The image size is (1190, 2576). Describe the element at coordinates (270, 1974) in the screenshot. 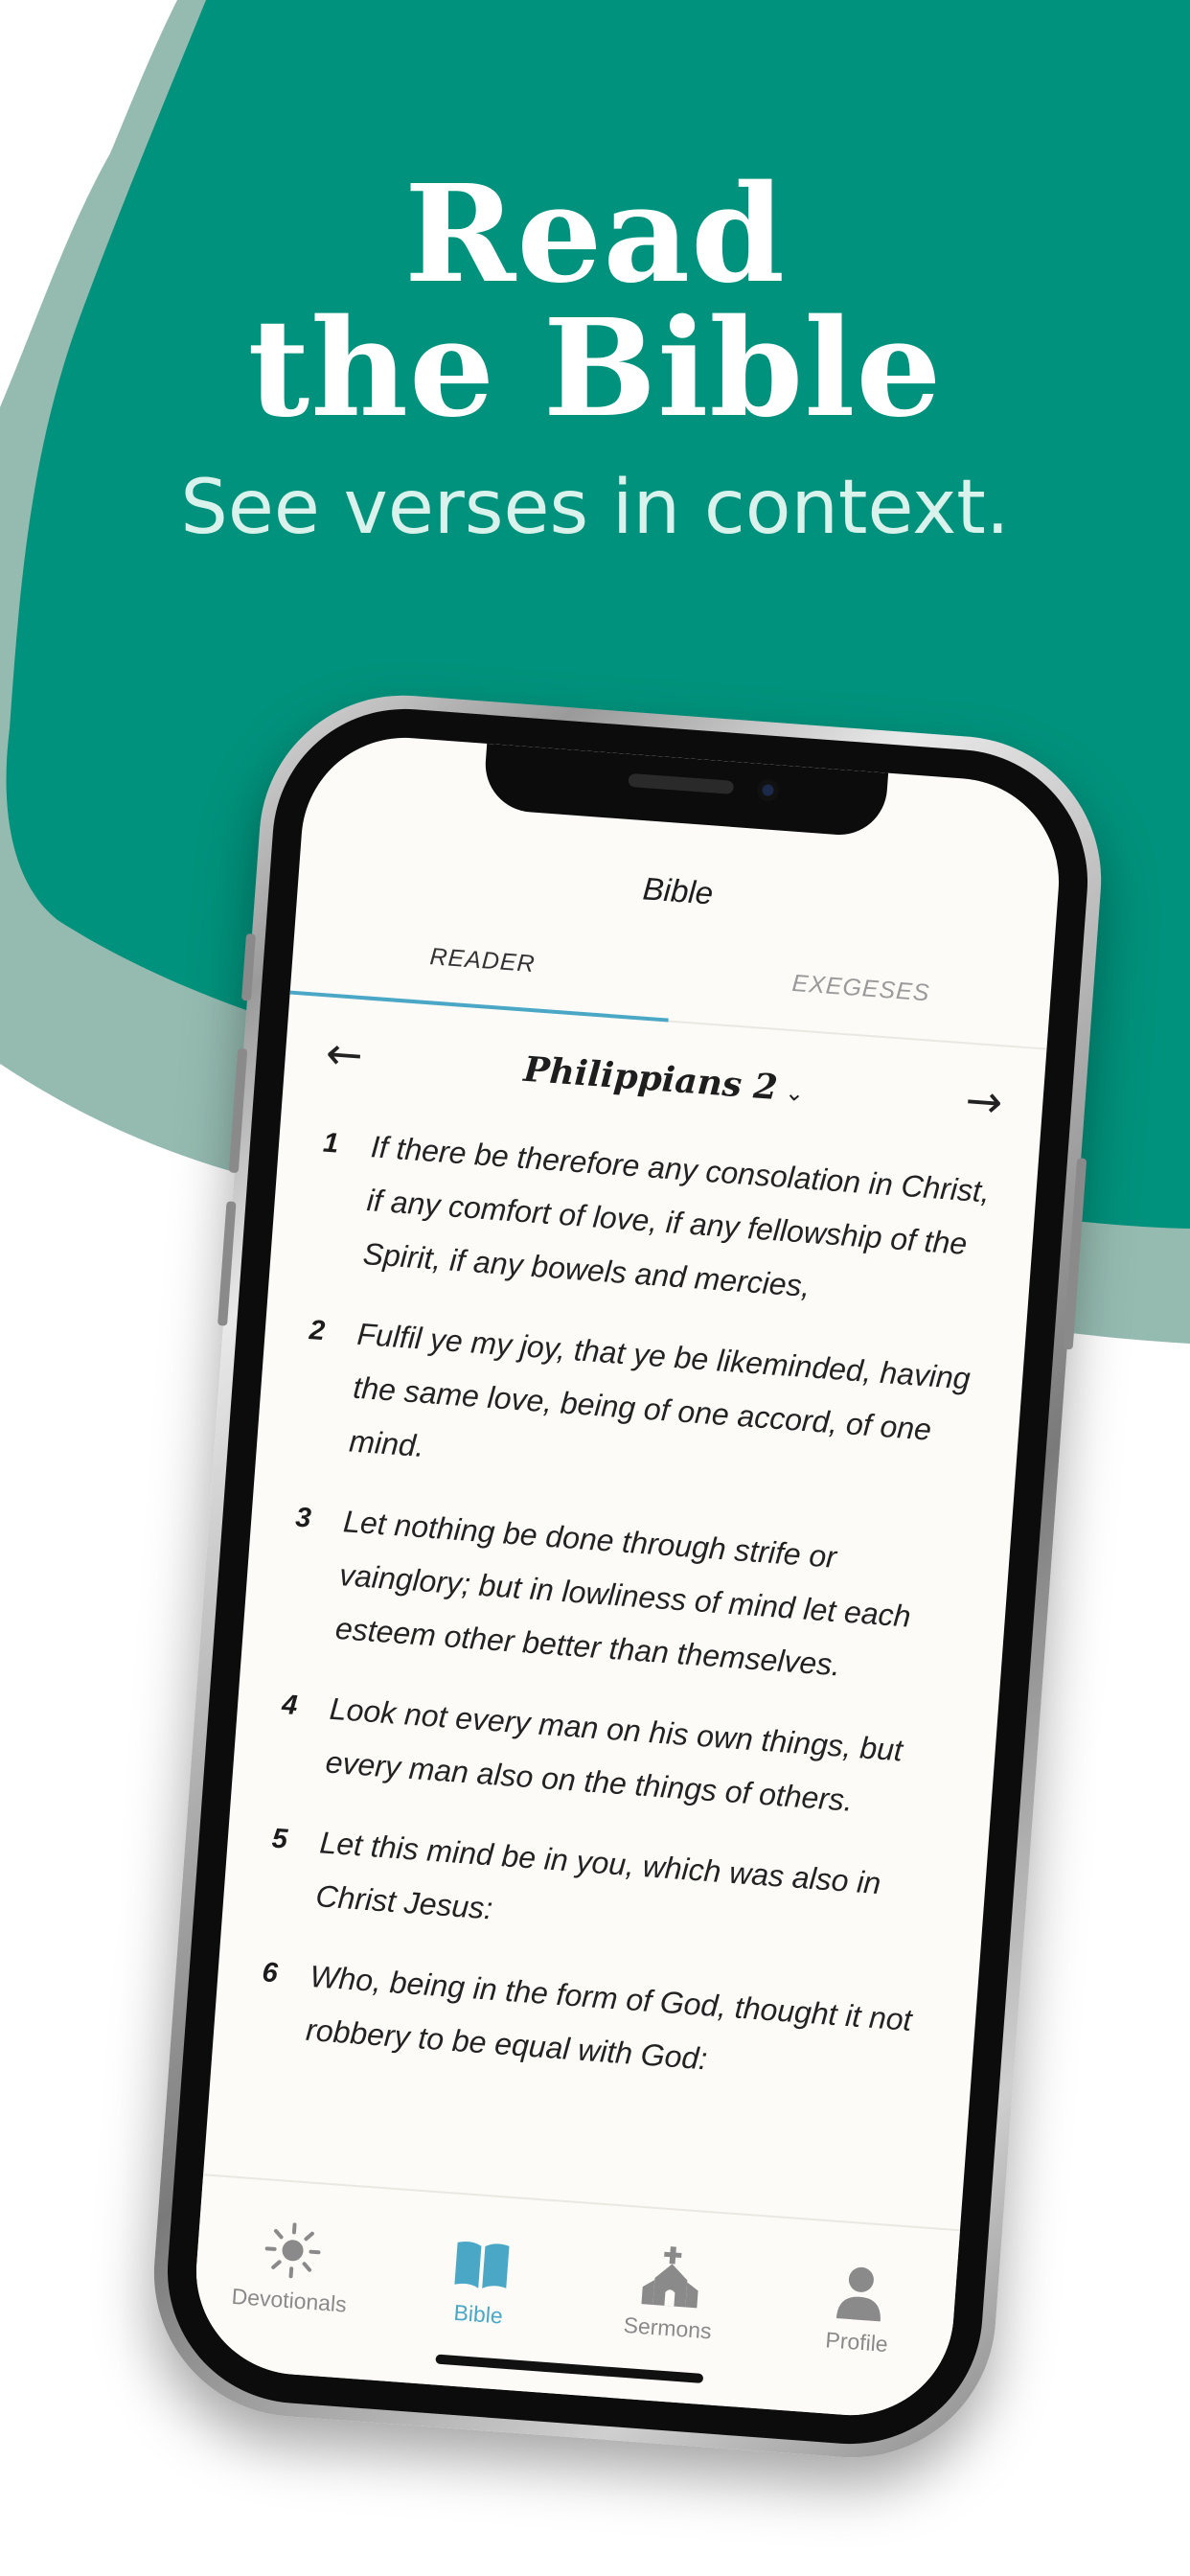

I see `verse-number: 6` at that location.